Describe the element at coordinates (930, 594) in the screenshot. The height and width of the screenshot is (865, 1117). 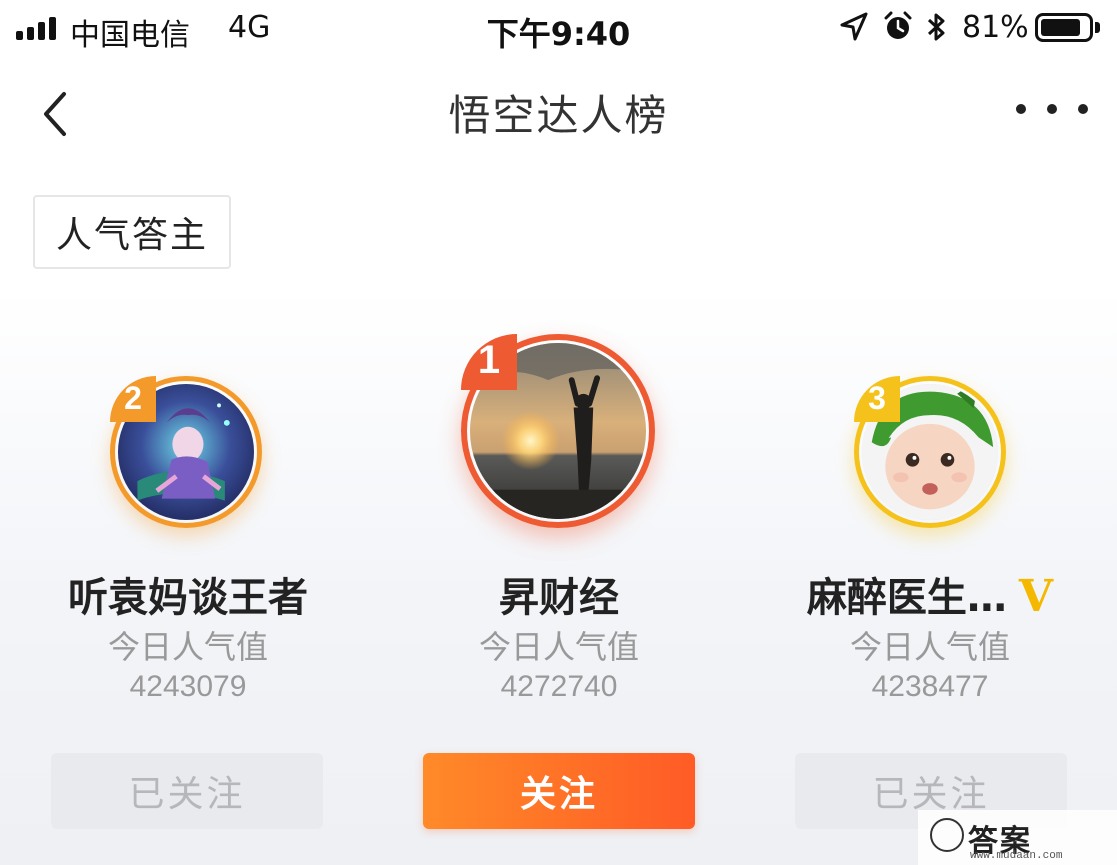
I see `user-name: 麻醉医生… V` at that location.